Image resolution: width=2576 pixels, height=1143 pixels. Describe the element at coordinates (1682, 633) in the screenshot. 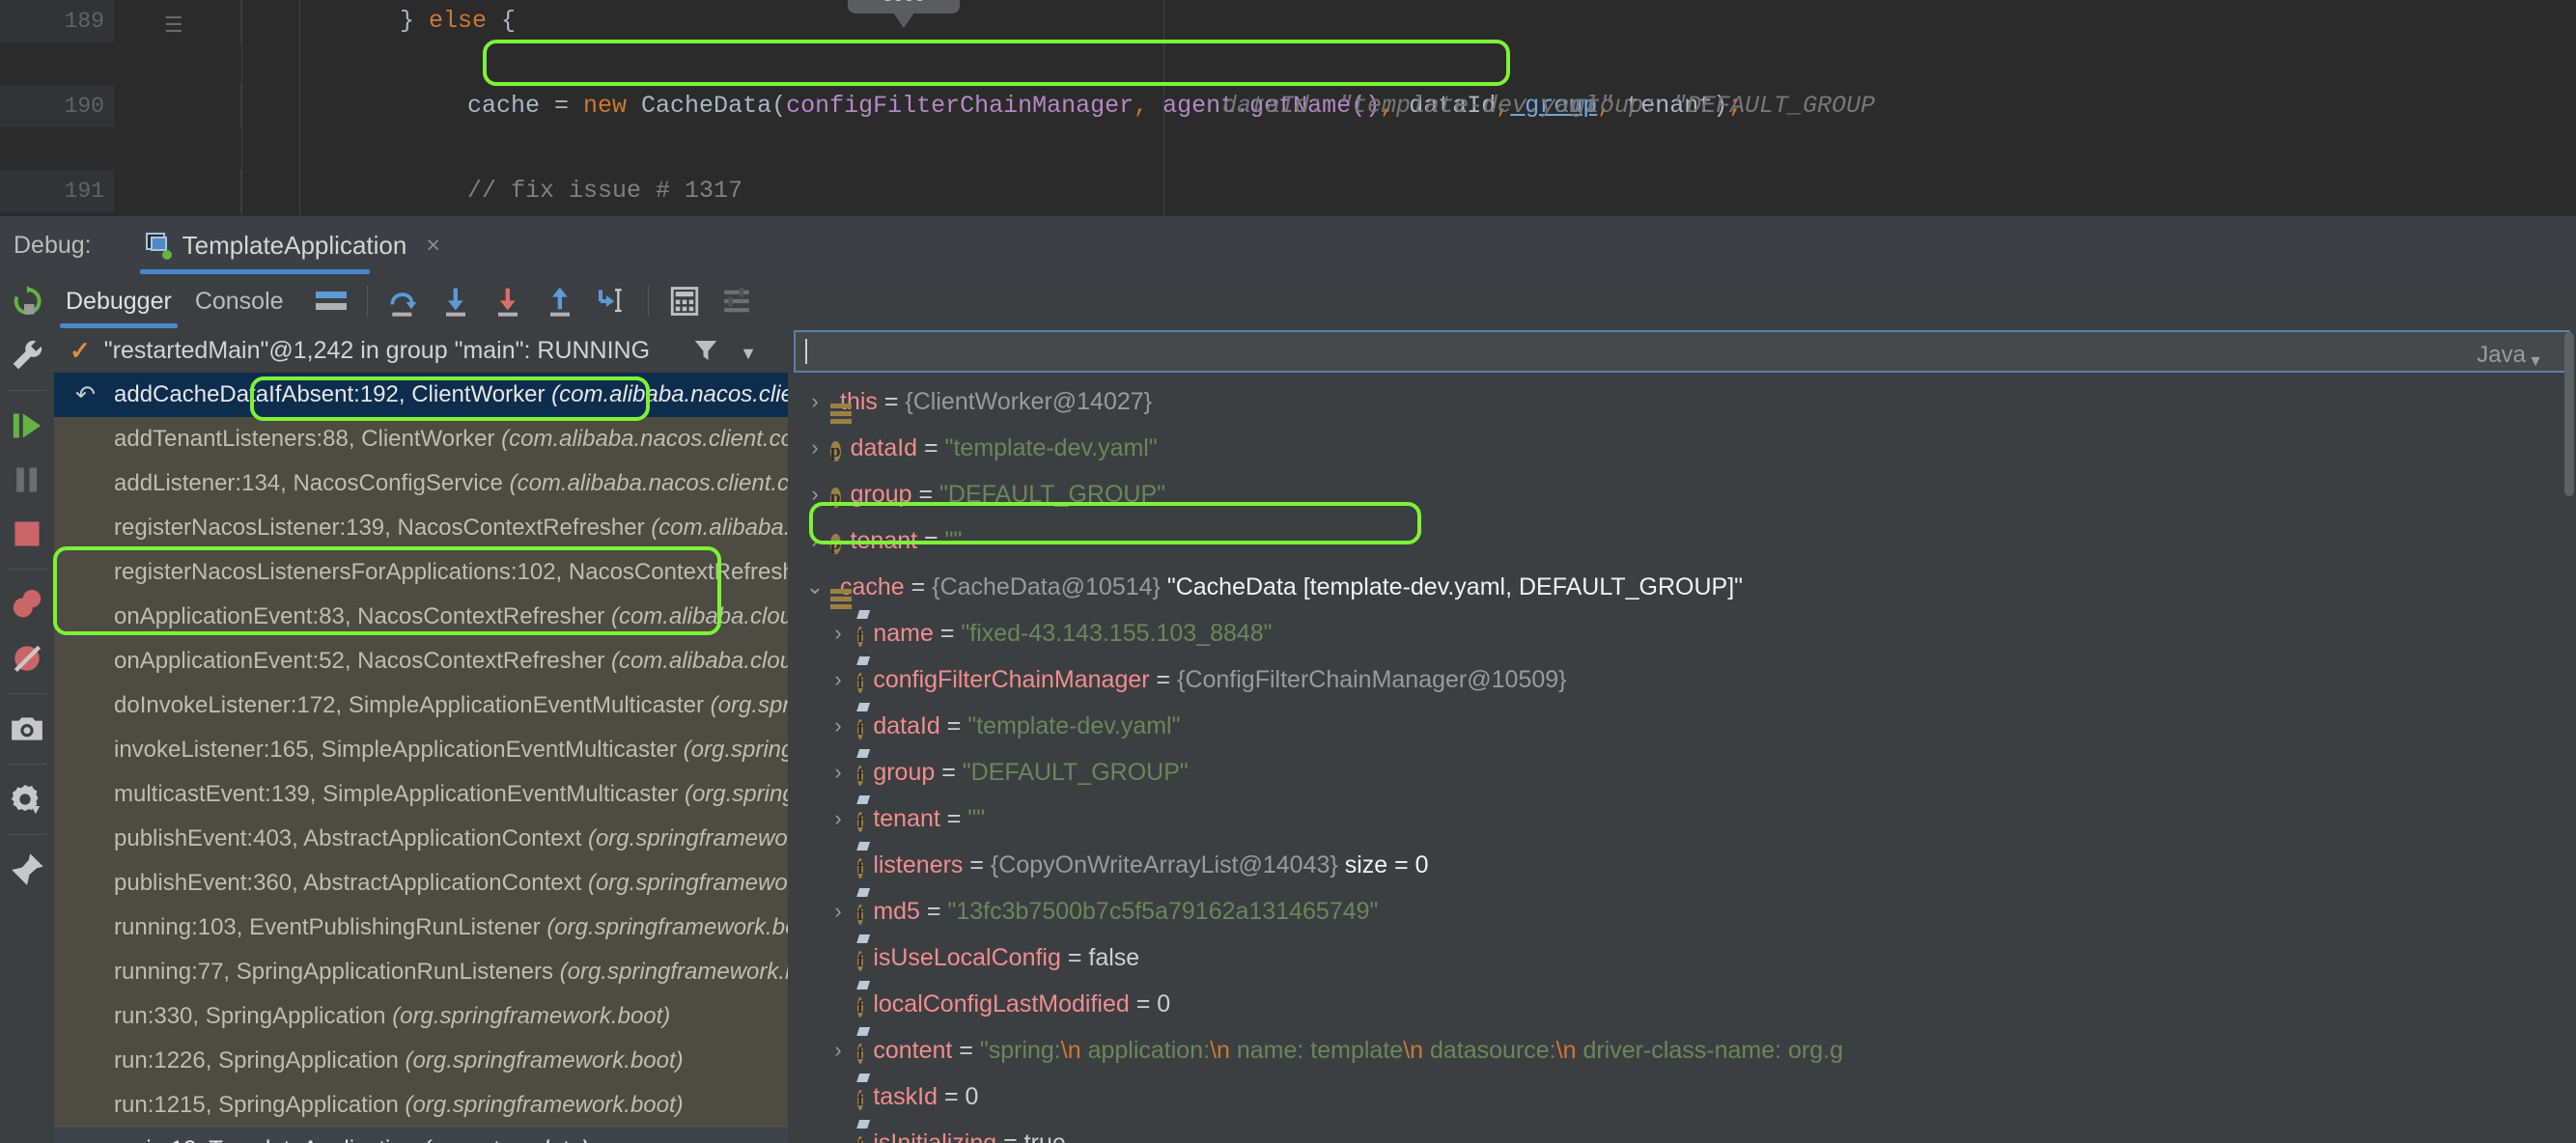

I see `variable-row: › f name = "fixed-43.143.155.103_8848"` at that location.